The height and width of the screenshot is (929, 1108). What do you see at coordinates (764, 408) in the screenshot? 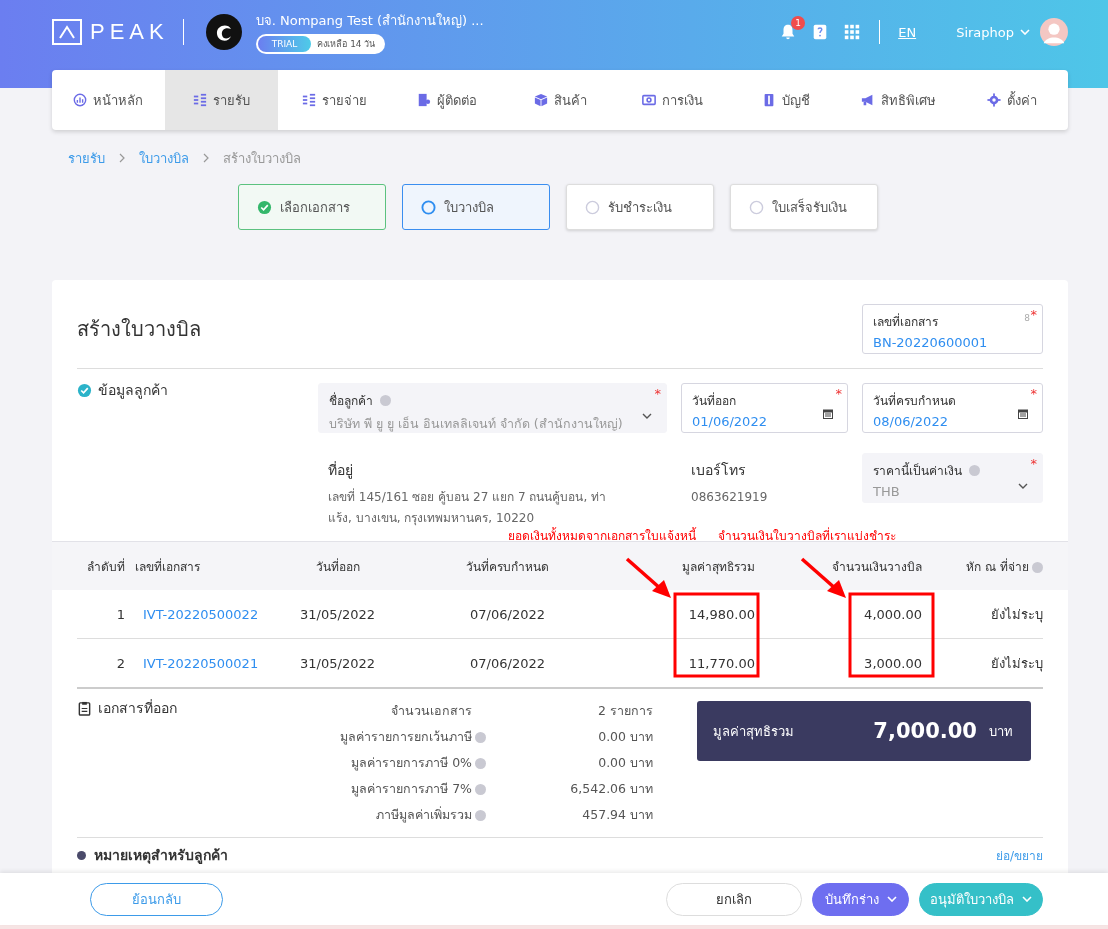
I see `issue-date-field: วันที่ออก * 01/06/2022` at bounding box center [764, 408].